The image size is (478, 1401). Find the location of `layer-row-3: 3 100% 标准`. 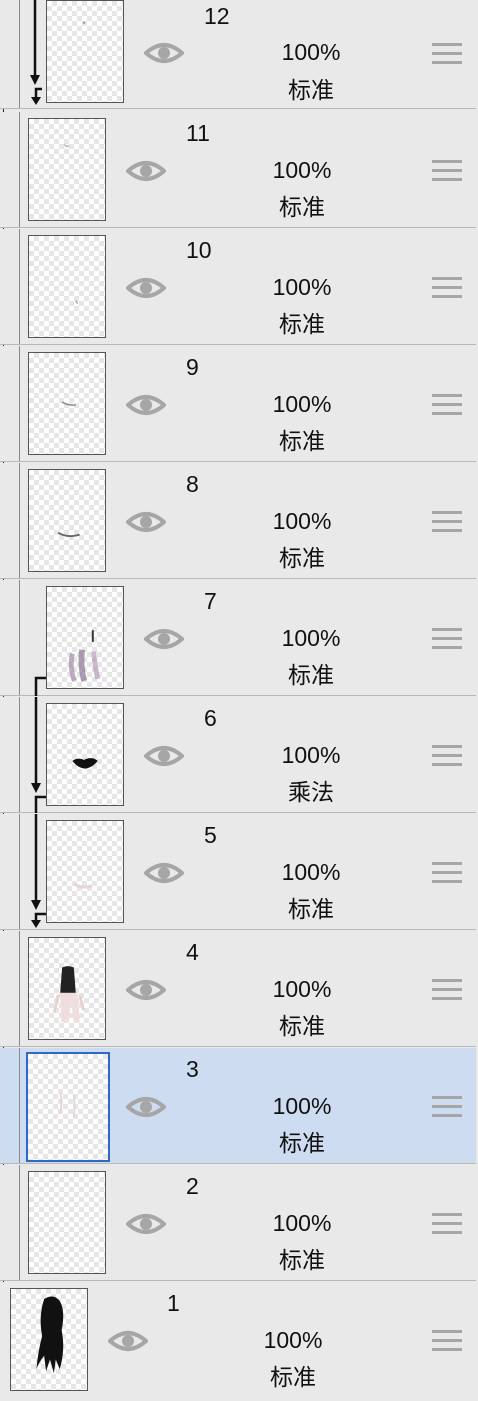

layer-row-3: 3 100% 标准 is located at coordinates (238, 1106).